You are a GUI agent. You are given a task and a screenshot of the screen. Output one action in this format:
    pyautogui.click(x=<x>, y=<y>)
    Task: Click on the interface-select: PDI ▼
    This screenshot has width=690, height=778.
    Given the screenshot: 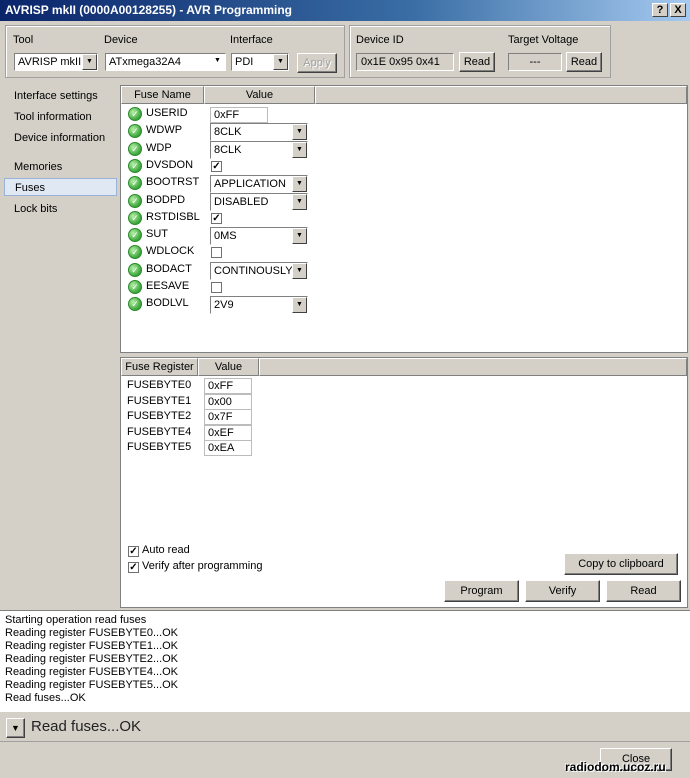 What is the action you would take?
    pyautogui.click(x=260, y=62)
    